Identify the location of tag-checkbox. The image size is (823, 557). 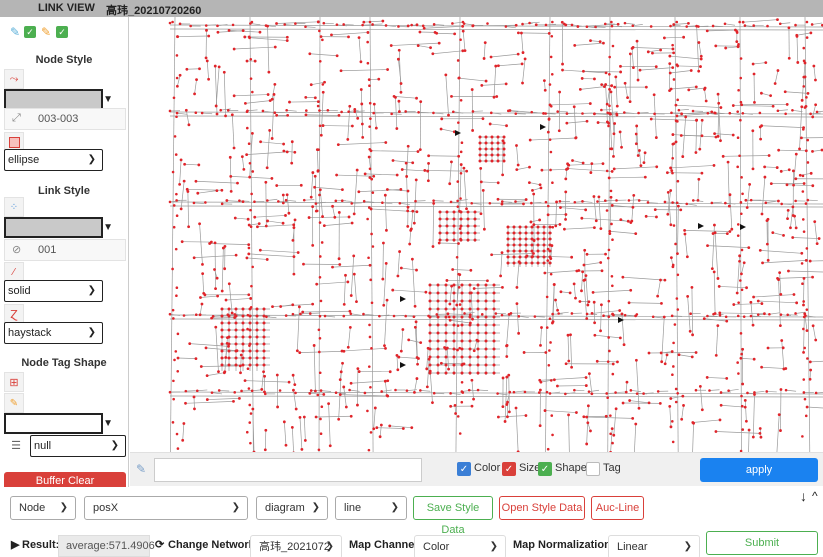
(593, 469).